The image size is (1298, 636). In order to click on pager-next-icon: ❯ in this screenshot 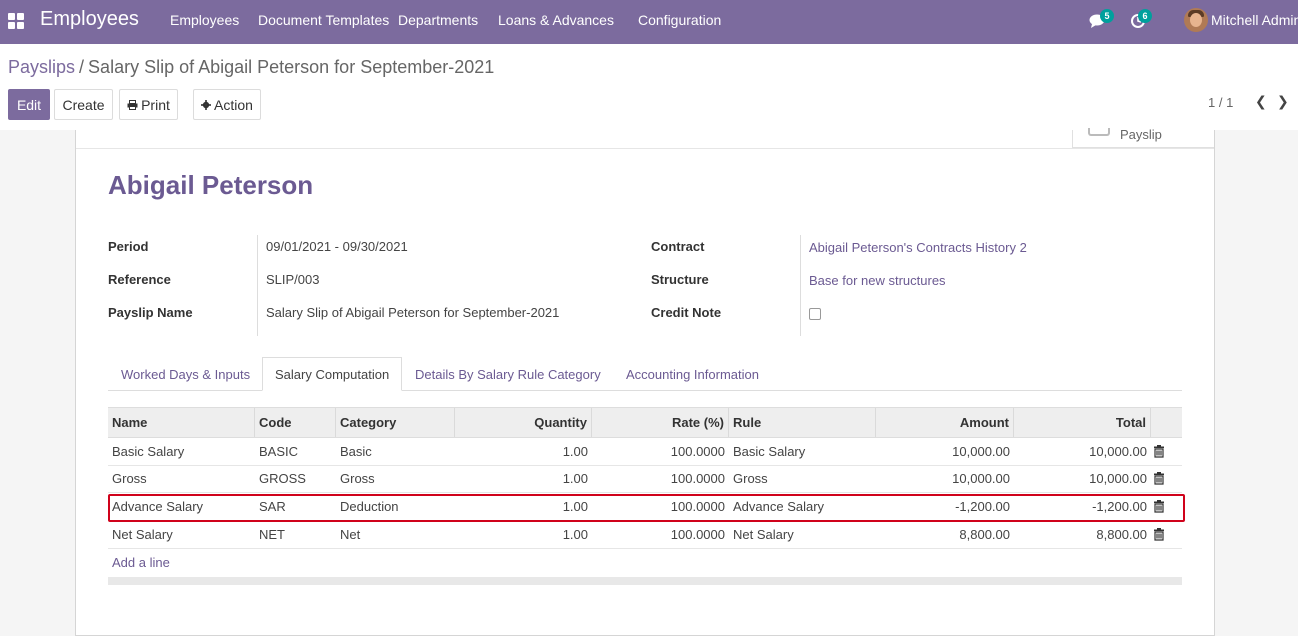, I will do `click(1283, 101)`.